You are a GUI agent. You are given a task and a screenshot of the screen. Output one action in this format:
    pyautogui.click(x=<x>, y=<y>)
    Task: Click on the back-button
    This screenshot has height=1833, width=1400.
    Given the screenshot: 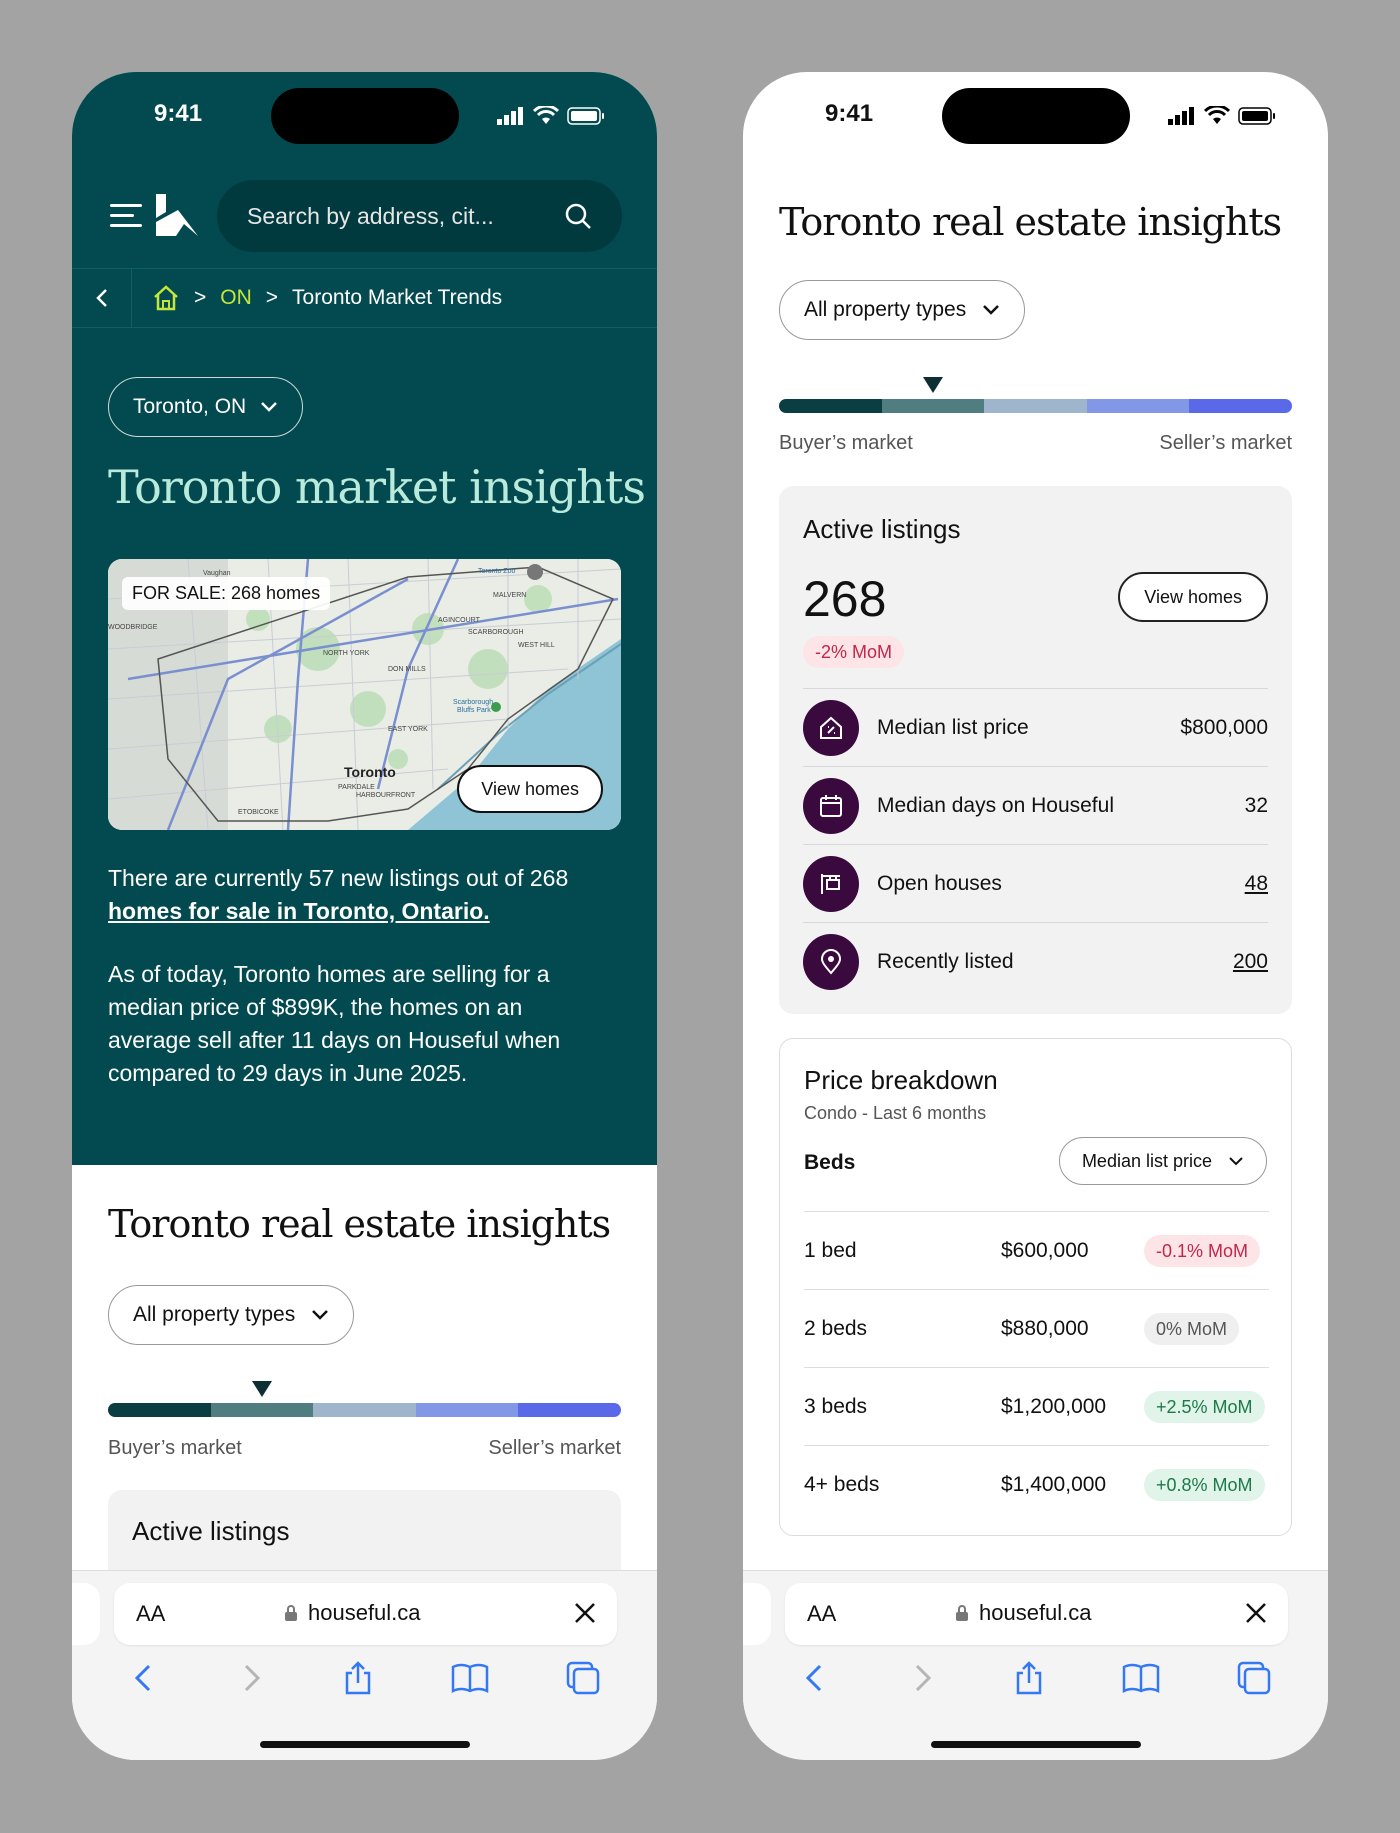 What is the action you would take?
    pyautogui.click(x=102, y=298)
    